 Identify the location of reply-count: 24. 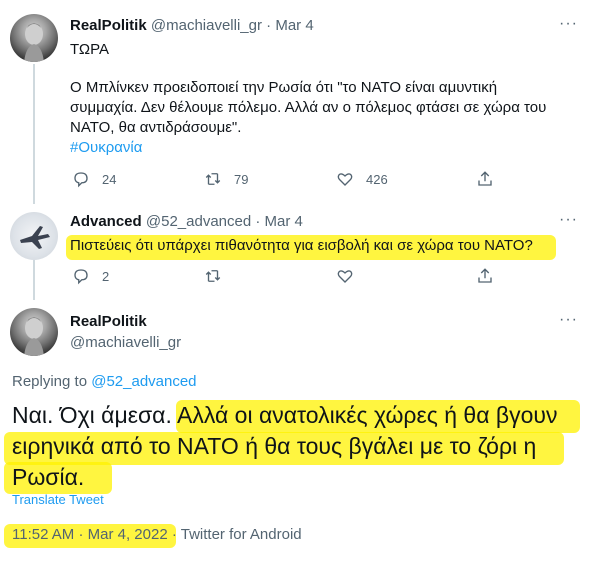
(109, 179).